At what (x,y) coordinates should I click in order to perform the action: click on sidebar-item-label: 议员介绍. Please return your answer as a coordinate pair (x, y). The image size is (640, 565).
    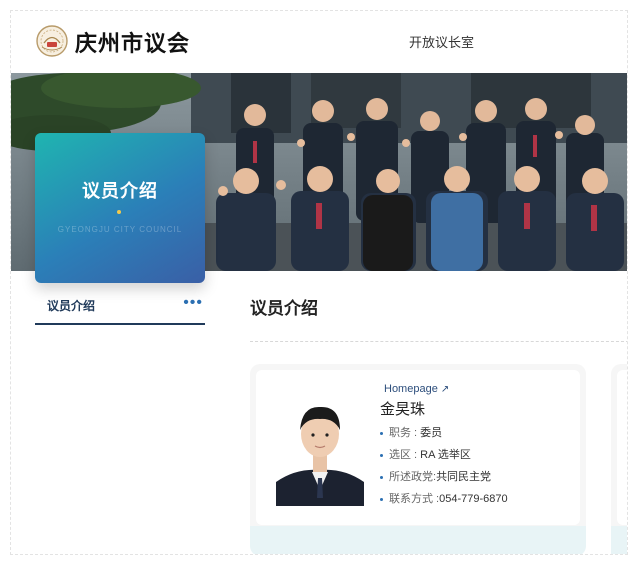
    Looking at the image, I should click on (71, 306).